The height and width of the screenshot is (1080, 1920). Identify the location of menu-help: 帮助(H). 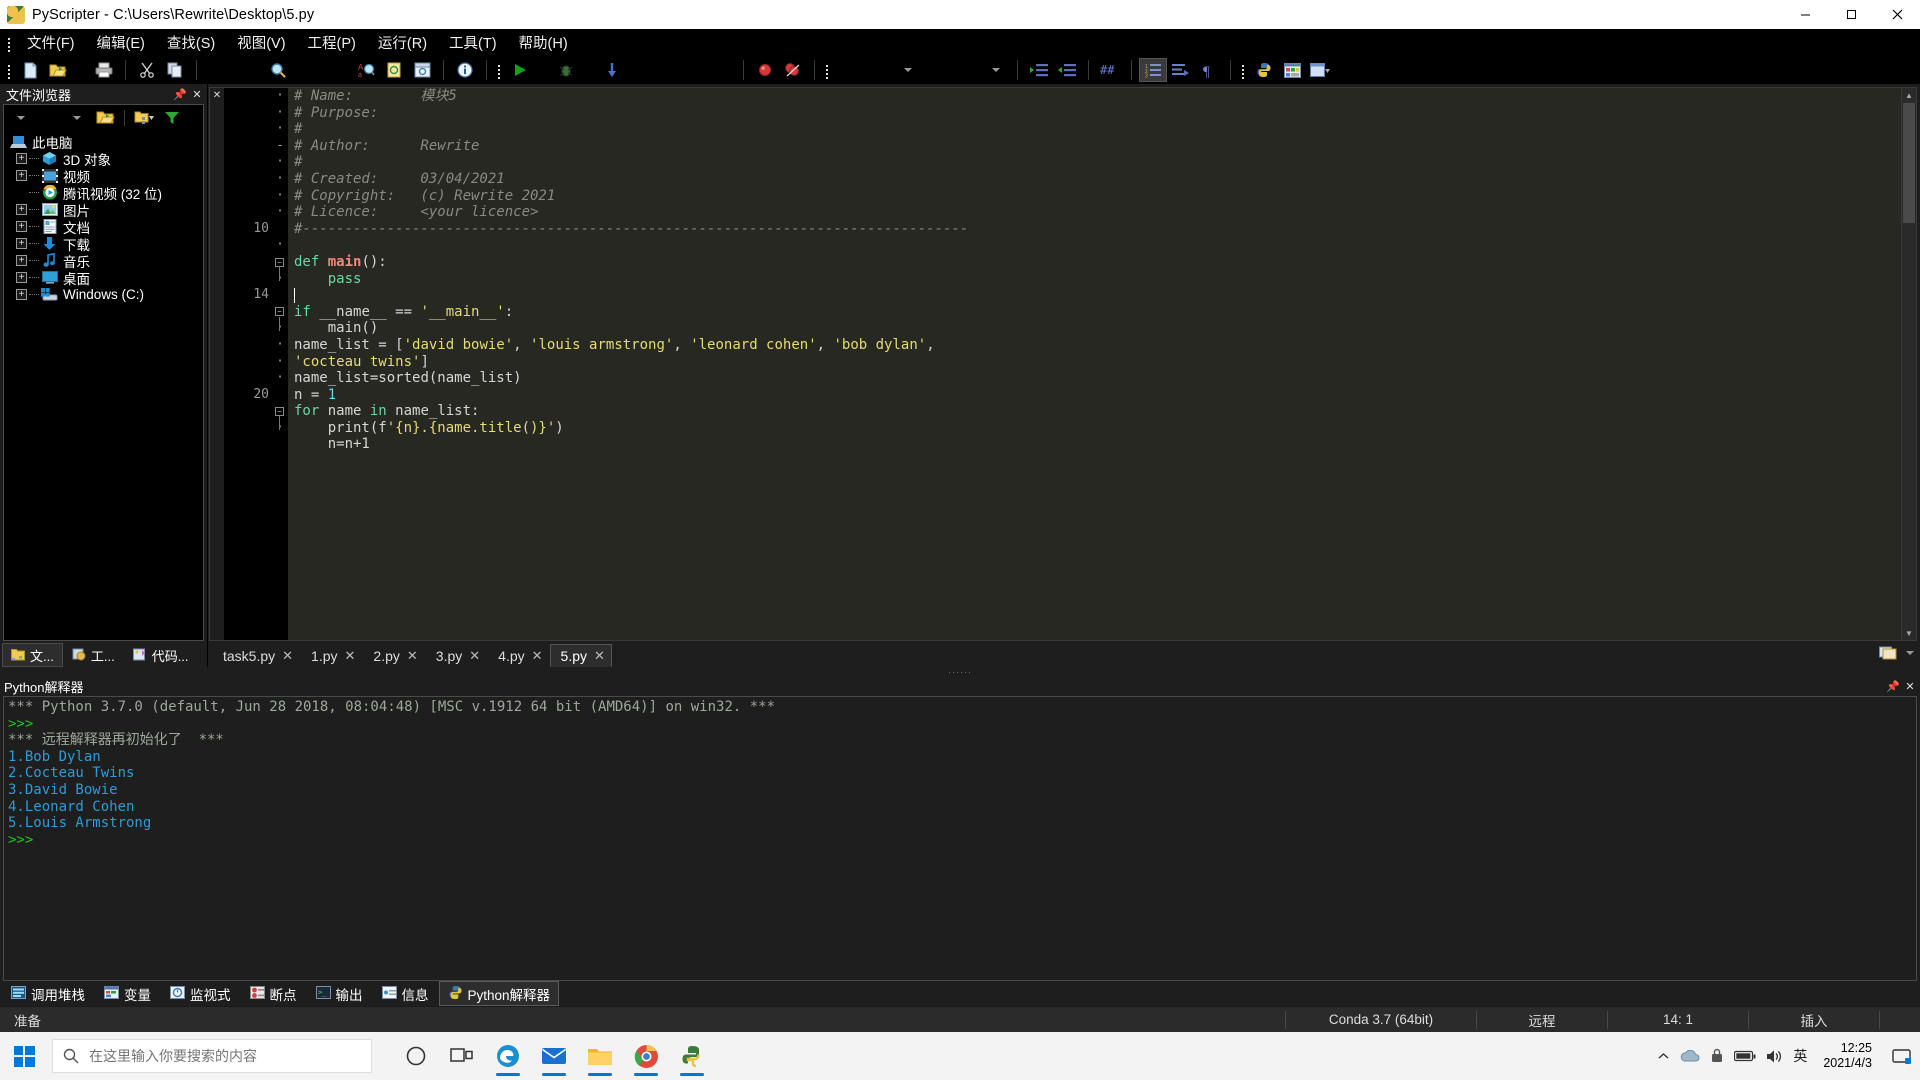
(543, 42).